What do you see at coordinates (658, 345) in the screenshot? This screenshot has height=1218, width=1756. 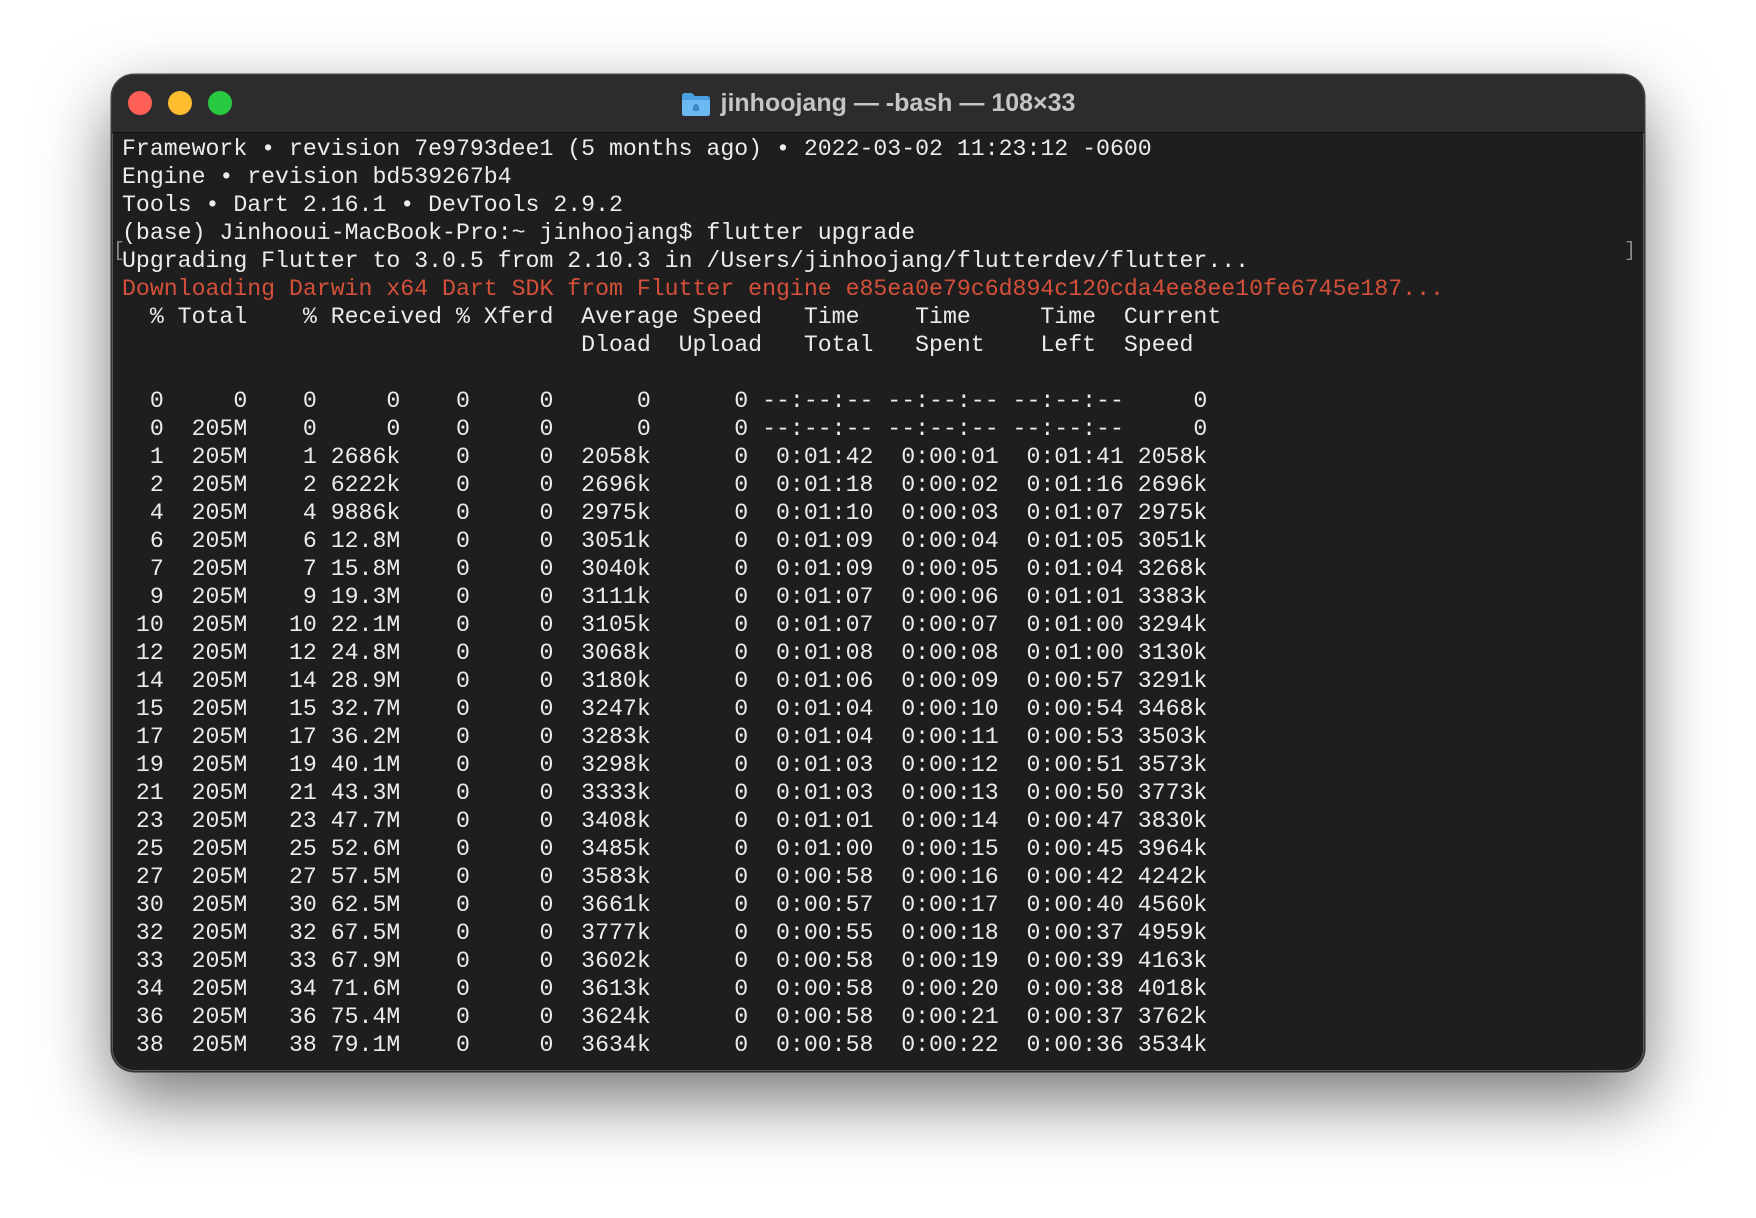 I see `terminal-line: Dload Upload Total Spent Left Speed` at bounding box center [658, 345].